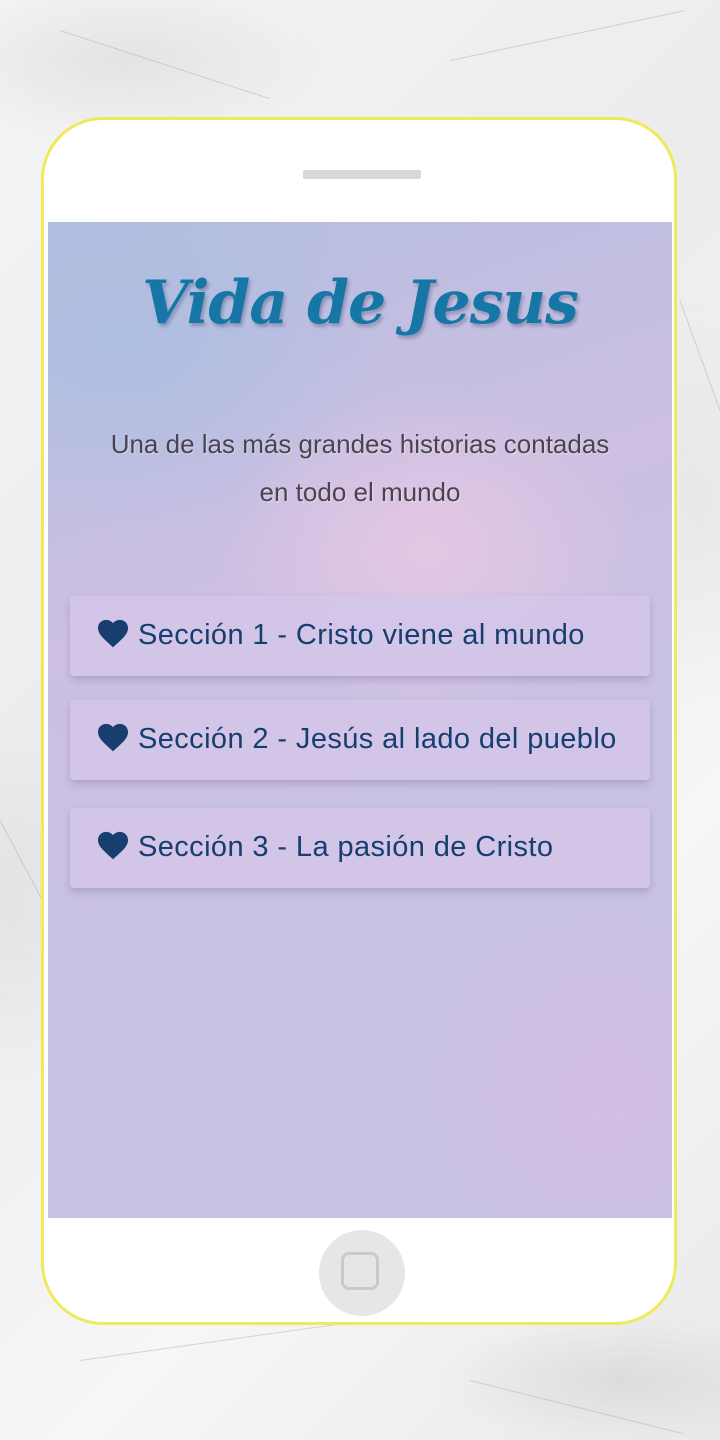 Image resolution: width=720 pixels, height=1440 pixels. I want to click on home-button, so click(362, 1273).